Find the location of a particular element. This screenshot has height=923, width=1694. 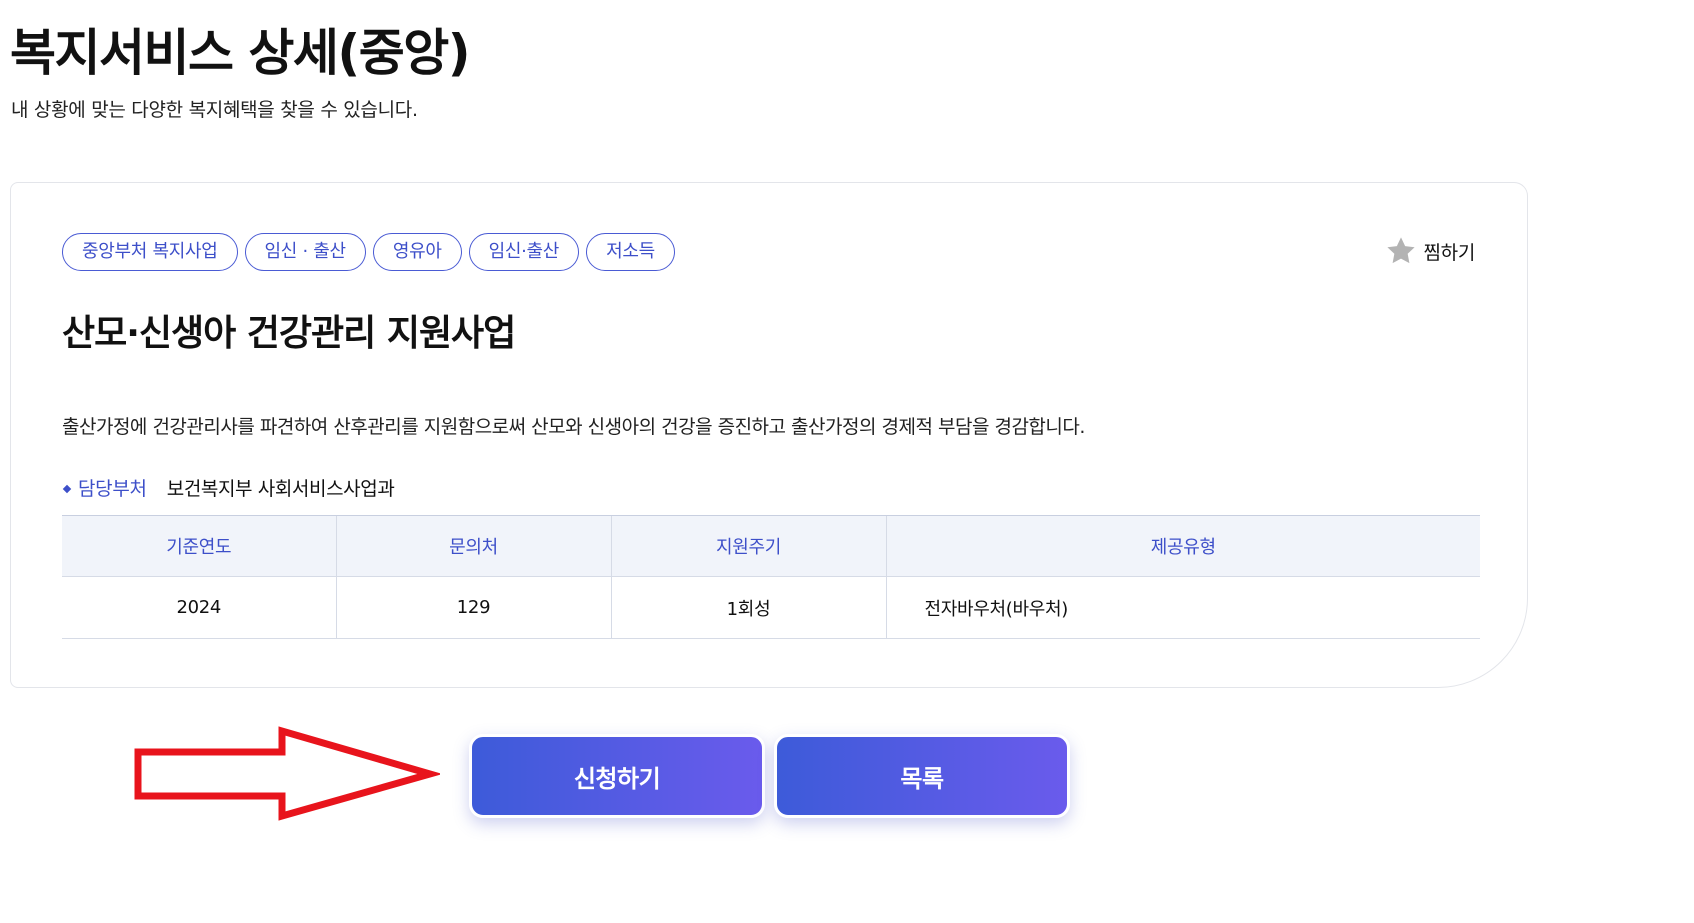

header-base-year: 기준연도 is located at coordinates (199, 546).